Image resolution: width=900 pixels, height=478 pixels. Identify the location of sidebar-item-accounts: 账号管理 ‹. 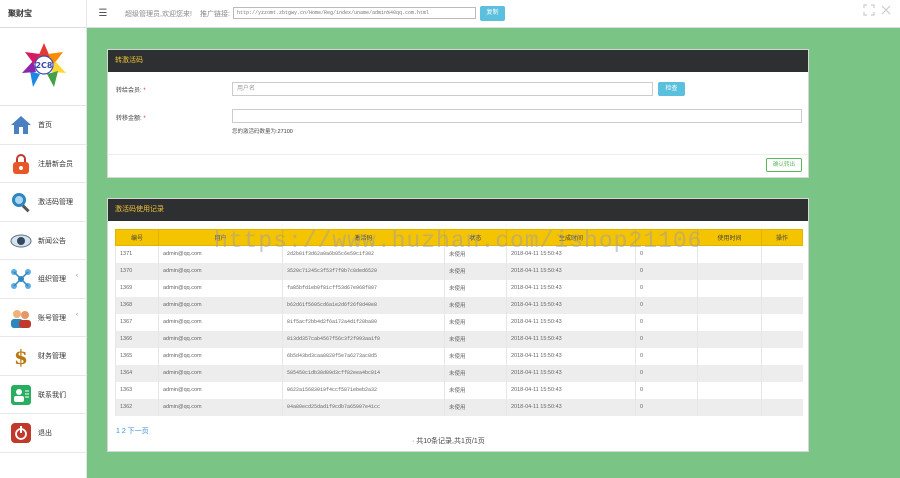
(43, 318).